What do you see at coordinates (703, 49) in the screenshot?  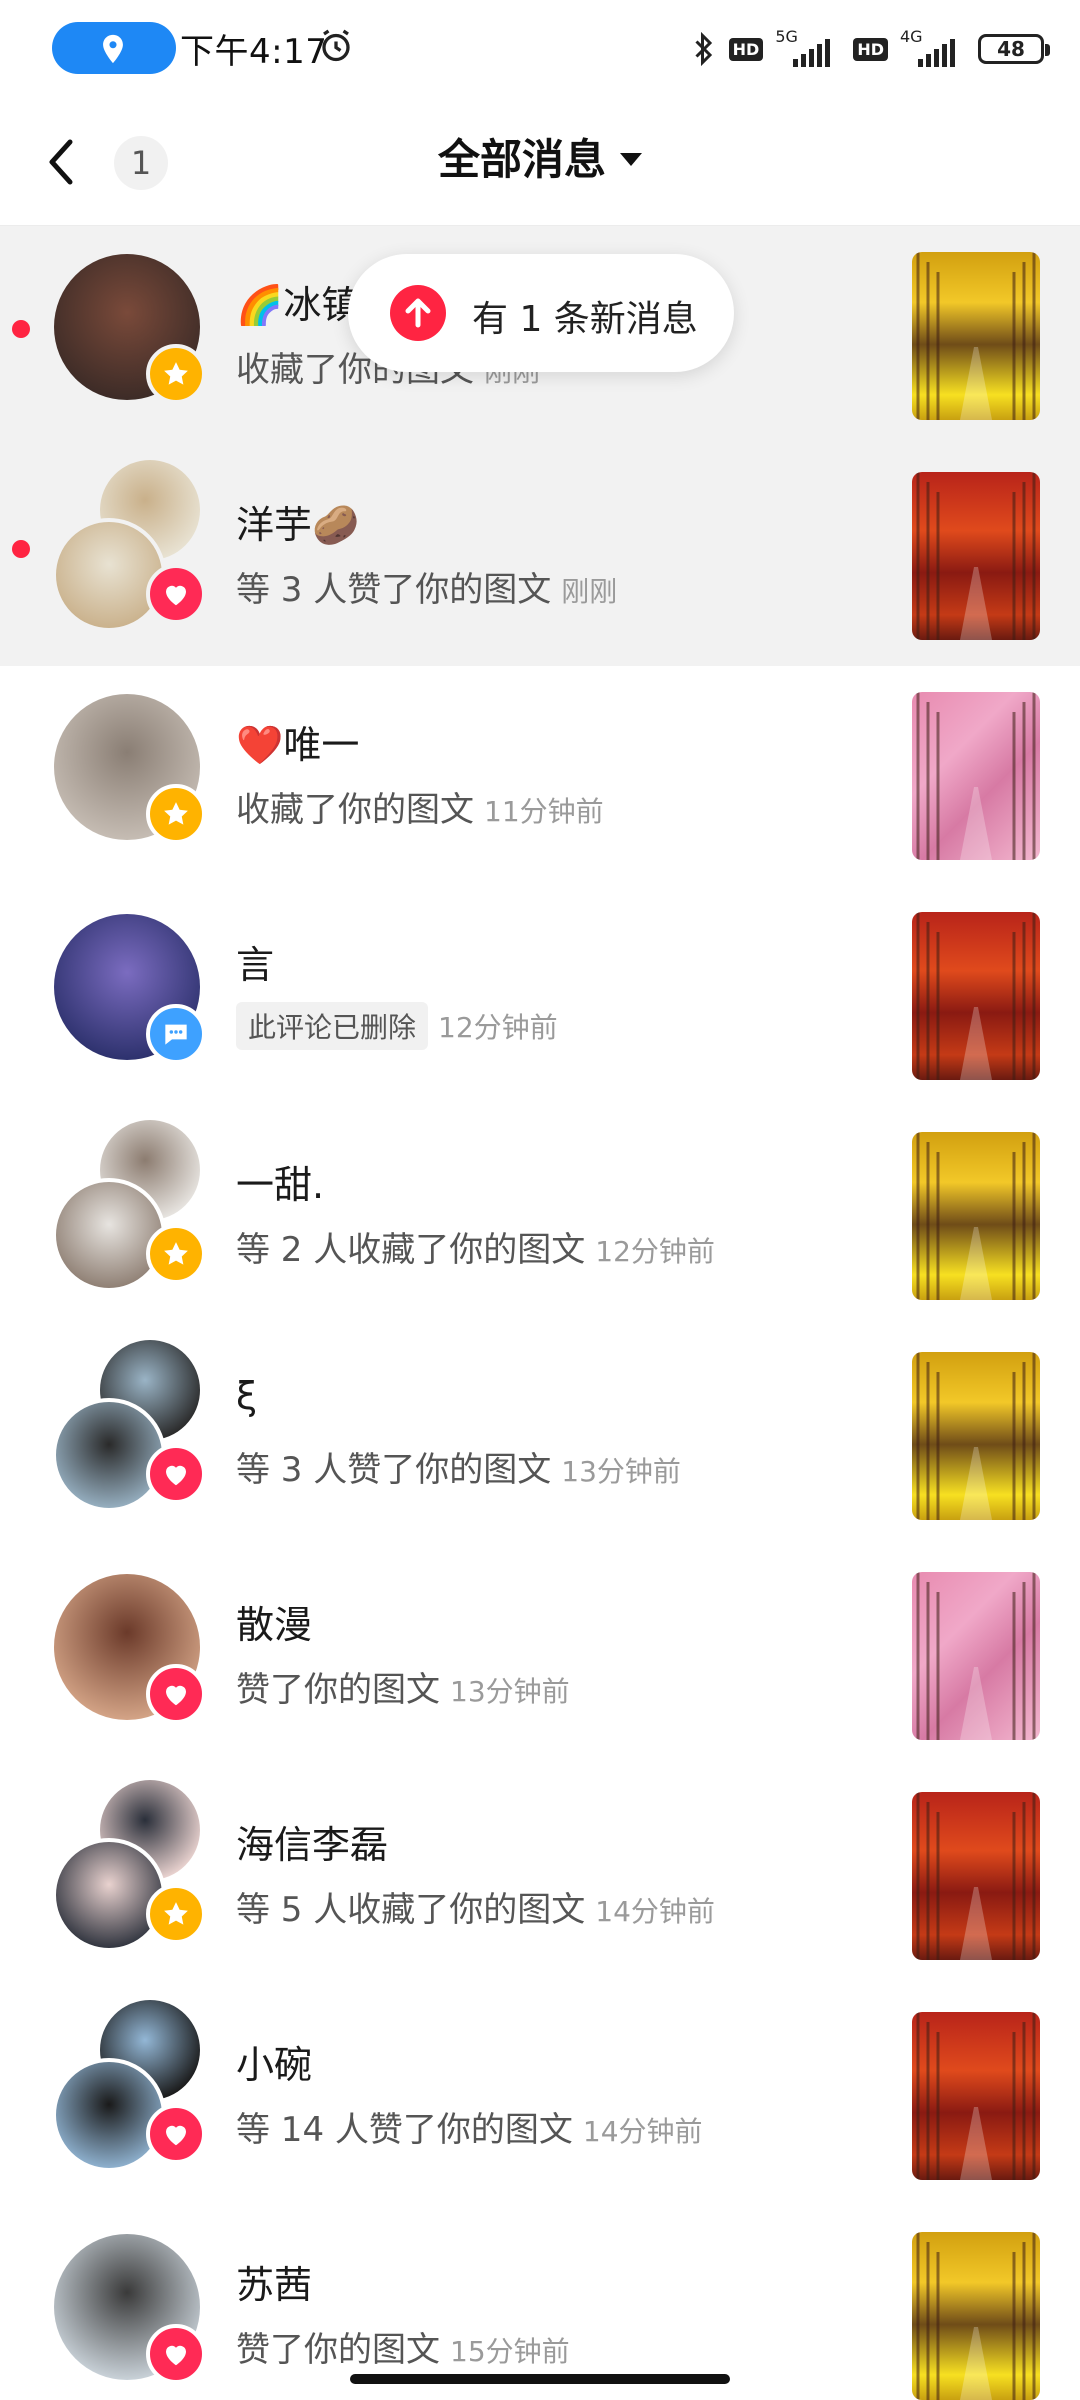 I see `bluetooth-icon` at bounding box center [703, 49].